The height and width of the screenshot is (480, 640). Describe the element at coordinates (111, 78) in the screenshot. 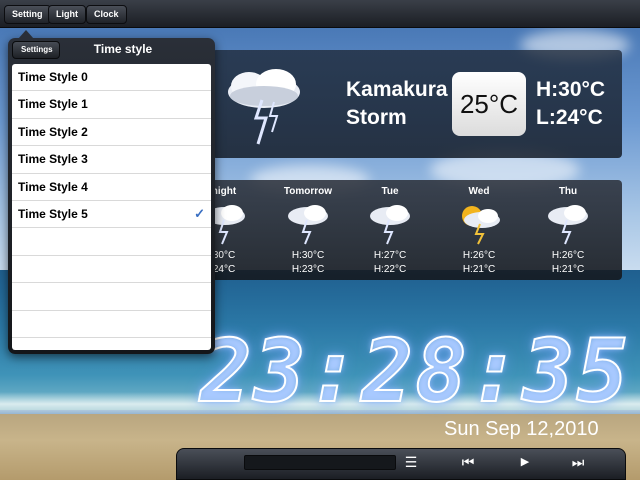

I see `time-style-option: Time Style 0` at that location.